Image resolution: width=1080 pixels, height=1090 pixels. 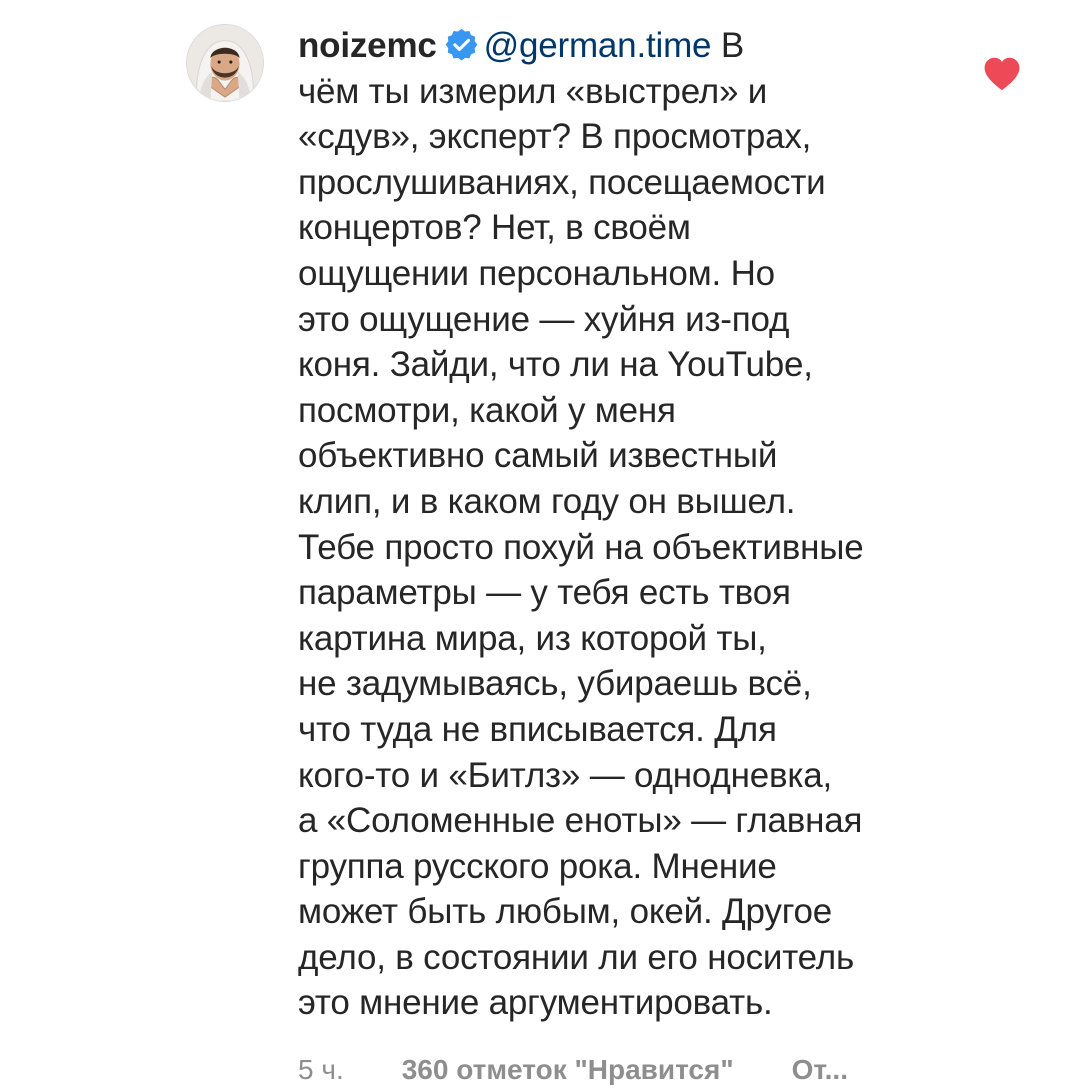 What do you see at coordinates (576, 957) in the screenshot?
I see `comment-line: дело, в состоянии ли его носитель` at bounding box center [576, 957].